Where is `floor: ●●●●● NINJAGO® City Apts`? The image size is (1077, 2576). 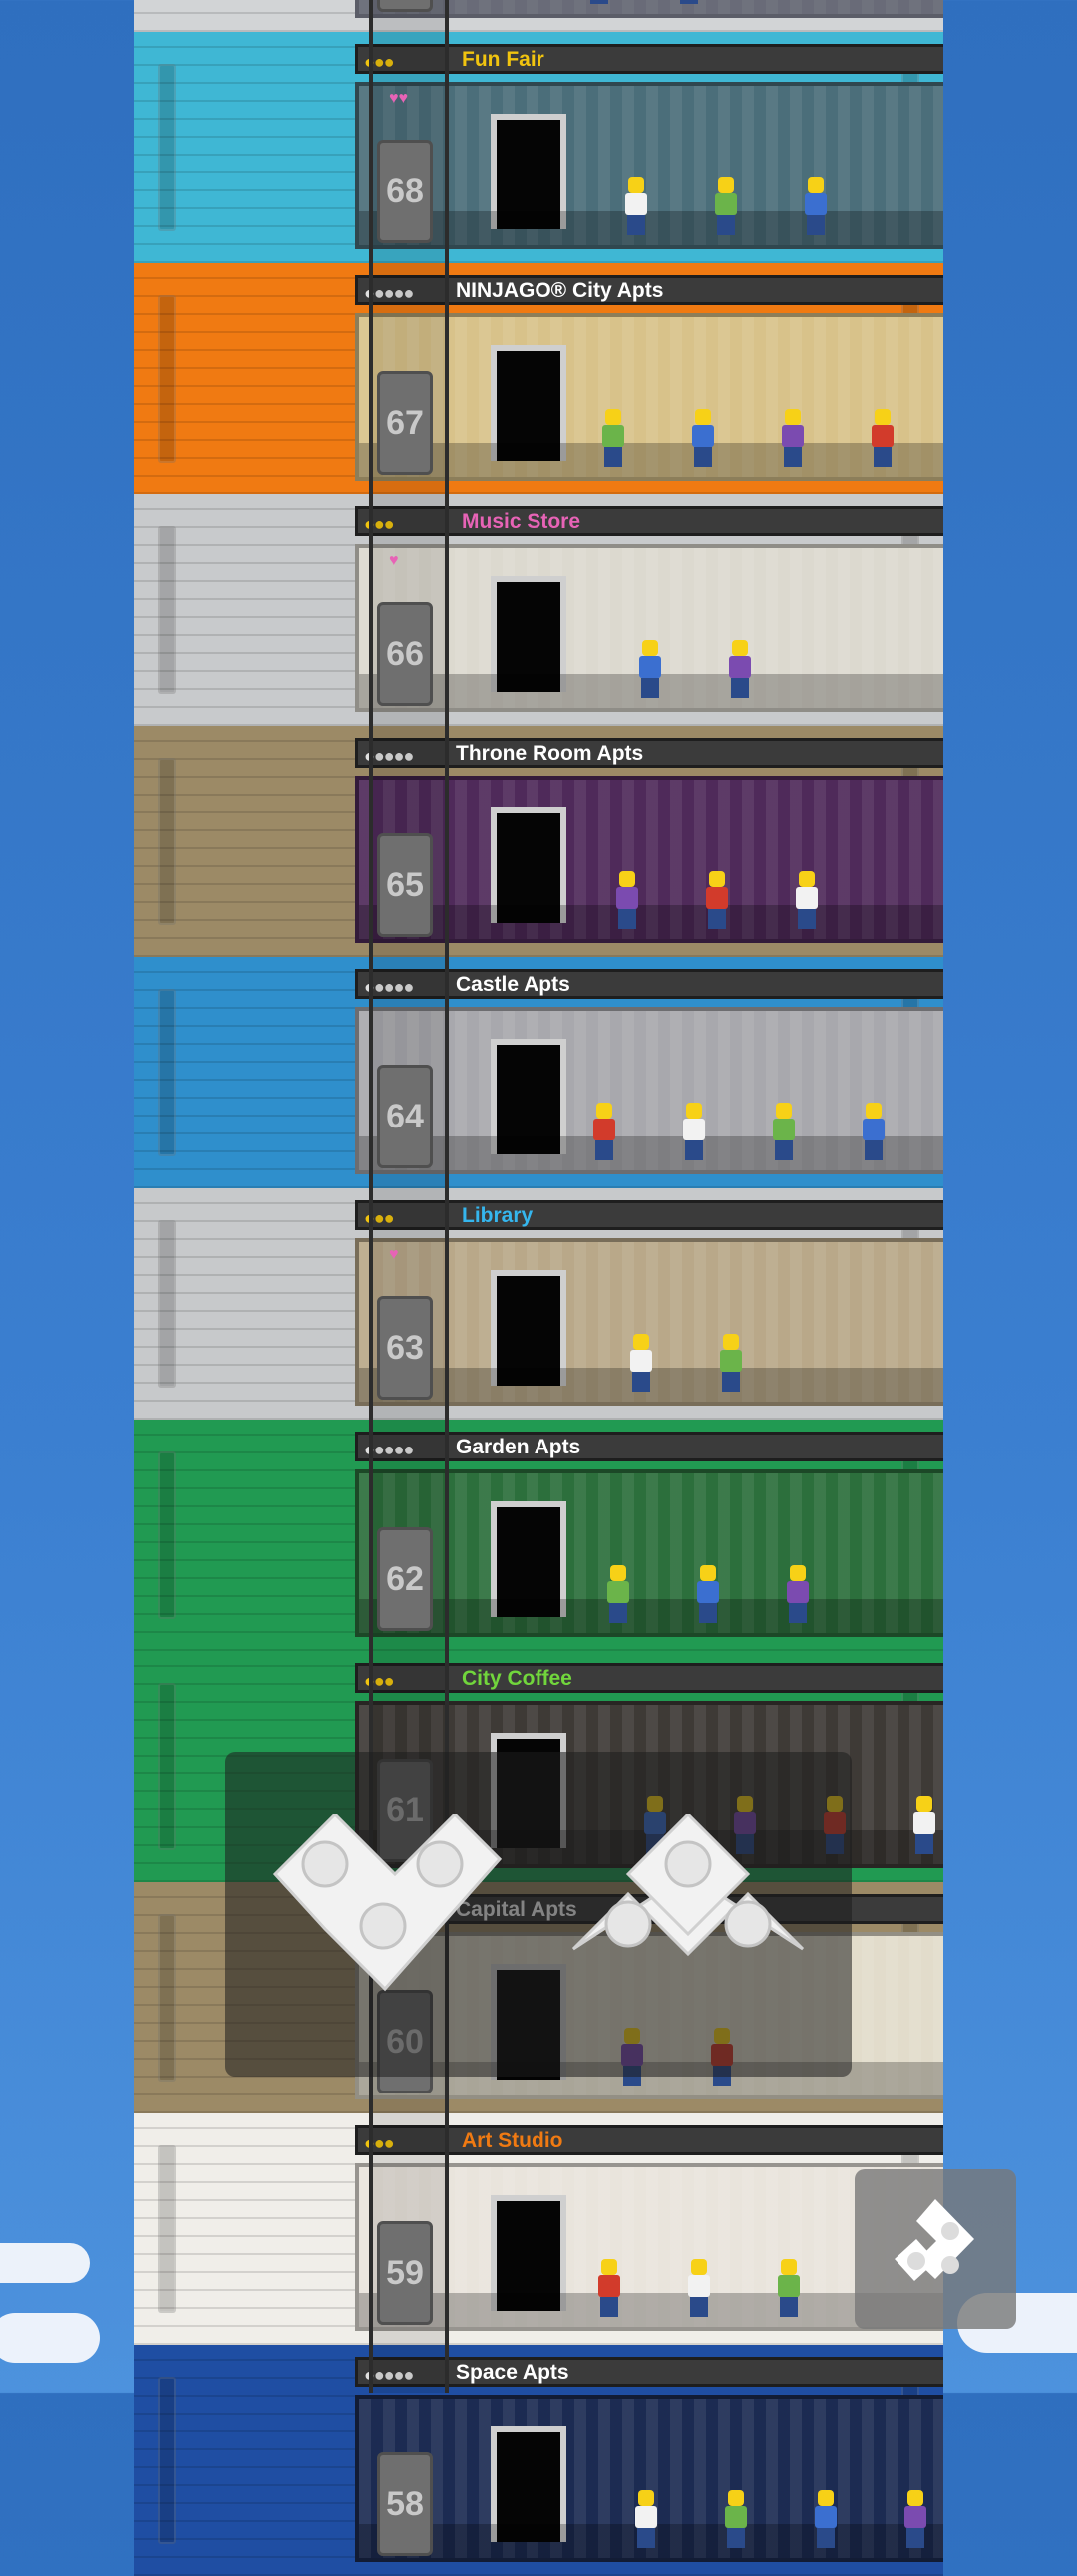 floor: ●●●●● NINJAGO® City Apts is located at coordinates (538, 378).